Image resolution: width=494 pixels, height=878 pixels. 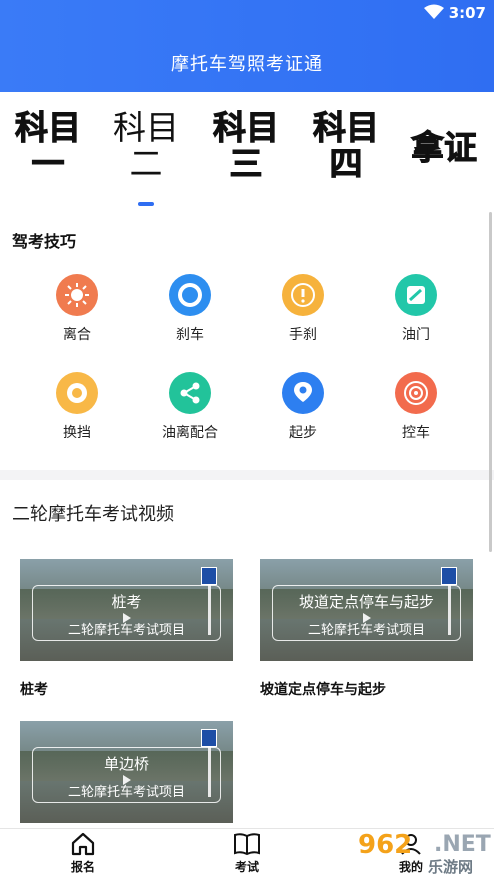 I want to click on watermark-suffix: .NET, so click(x=462, y=844).